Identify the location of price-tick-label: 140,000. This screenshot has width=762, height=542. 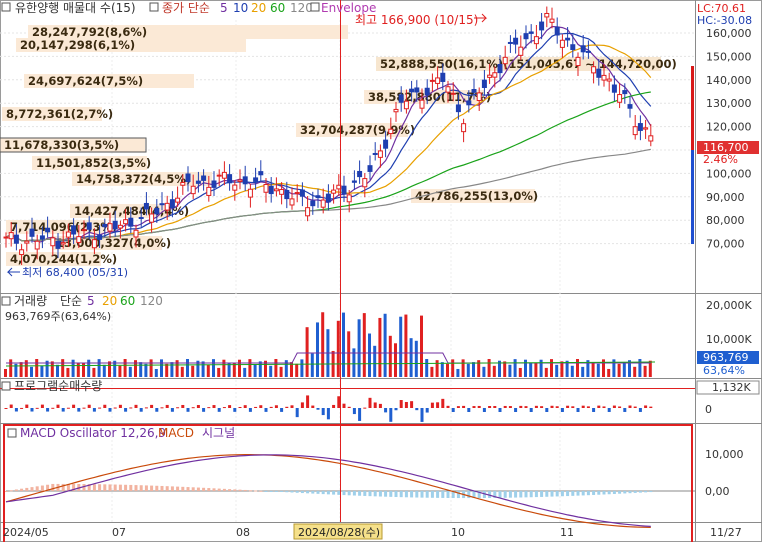
(729, 80).